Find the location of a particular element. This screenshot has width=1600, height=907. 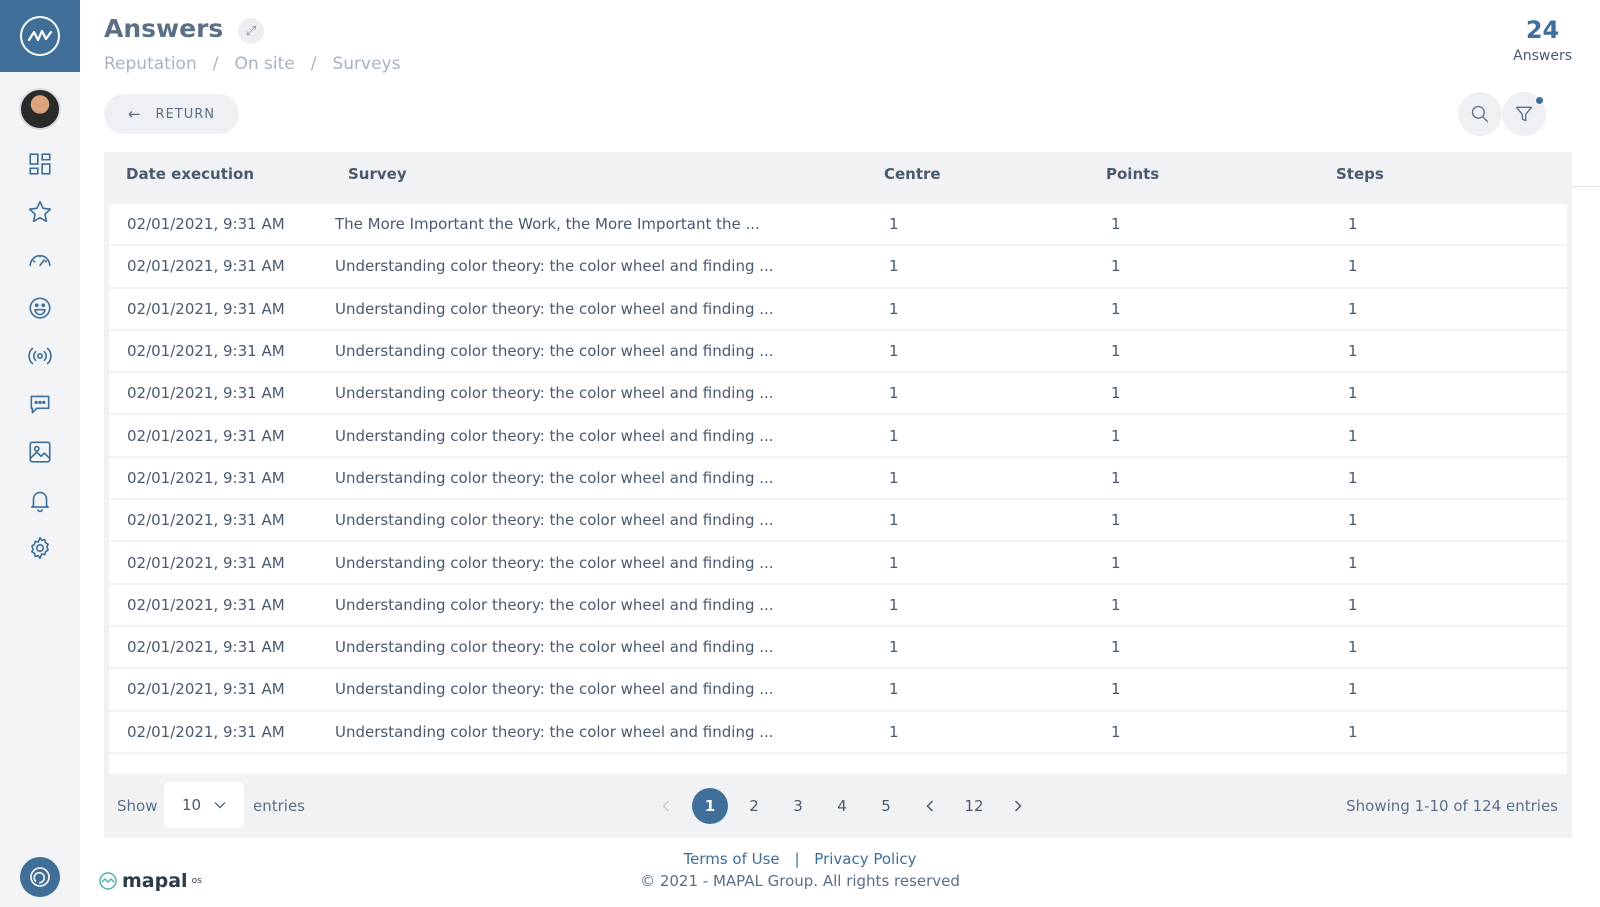

page-size-value: 10 is located at coordinates (192, 805).